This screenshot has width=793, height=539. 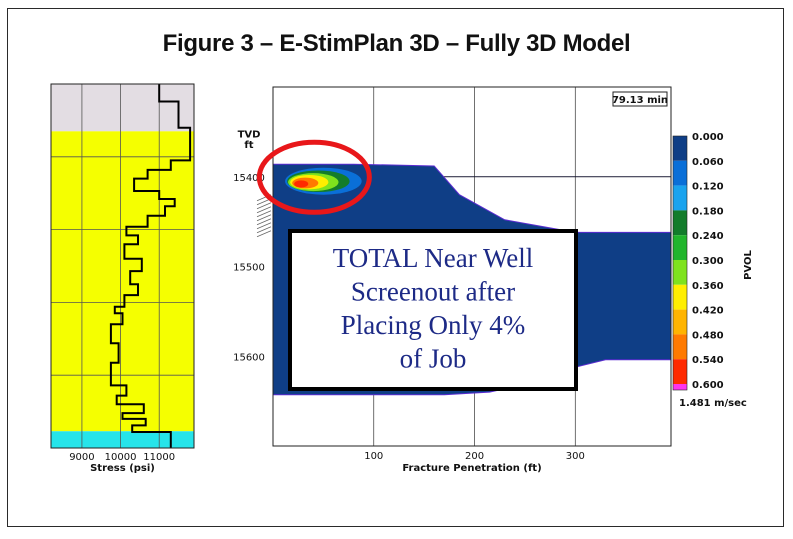 I want to click on stress-x-tick-label: 10000, so click(x=121, y=457).